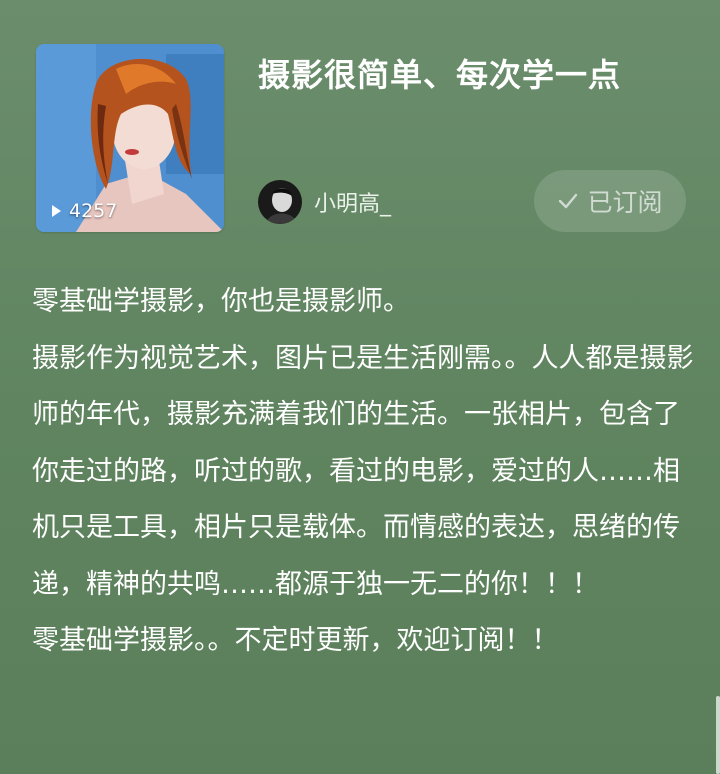 This screenshot has height=774, width=720. Describe the element at coordinates (352, 202) in the screenshot. I see `author-name: 小明高_` at that location.